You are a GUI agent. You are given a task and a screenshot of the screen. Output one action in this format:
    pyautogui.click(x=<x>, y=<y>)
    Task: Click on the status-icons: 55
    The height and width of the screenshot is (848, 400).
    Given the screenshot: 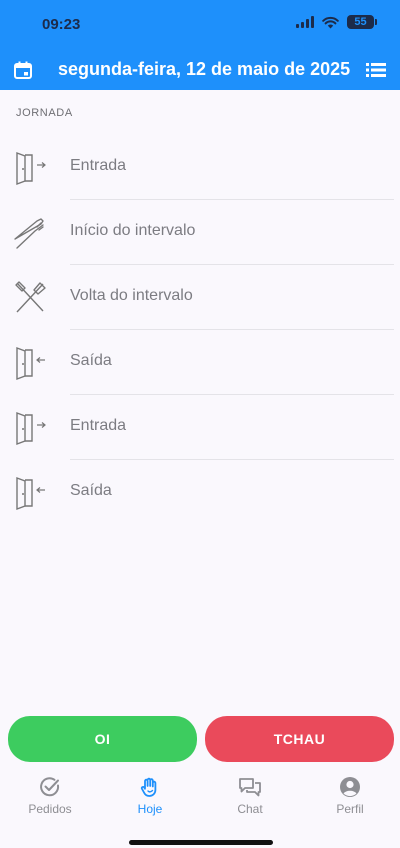 What is the action you would take?
    pyautogui.click(x=336, y=22)
    